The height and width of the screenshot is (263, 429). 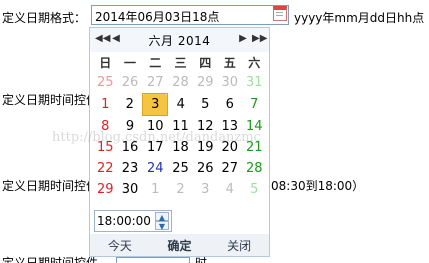 I want to click on time-decrement-icon: ▼, so click(x=162, y=226).